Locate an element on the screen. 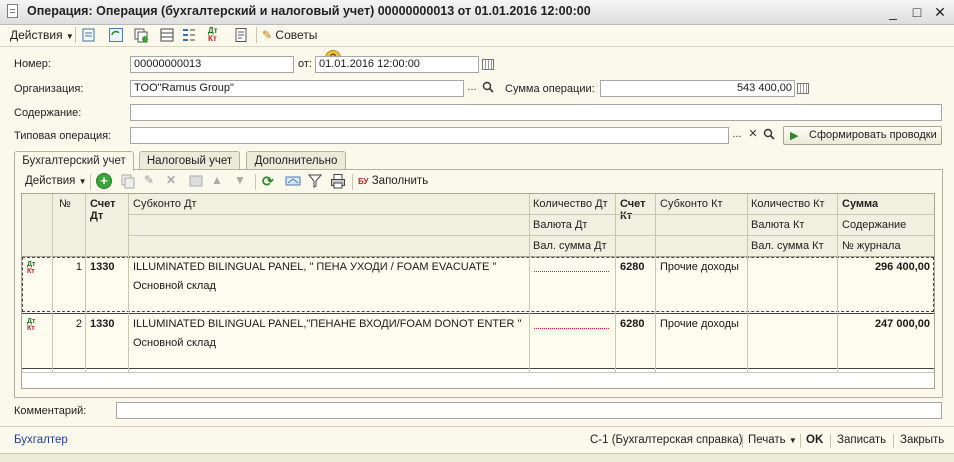 Image resolution: width=954 pixels, height=462 pixels. content-field is located at coordinates (536, 112).